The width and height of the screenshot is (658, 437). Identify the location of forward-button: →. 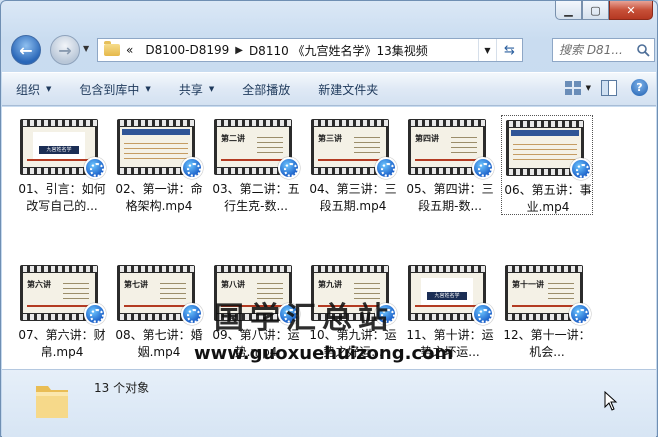
(65, 50).